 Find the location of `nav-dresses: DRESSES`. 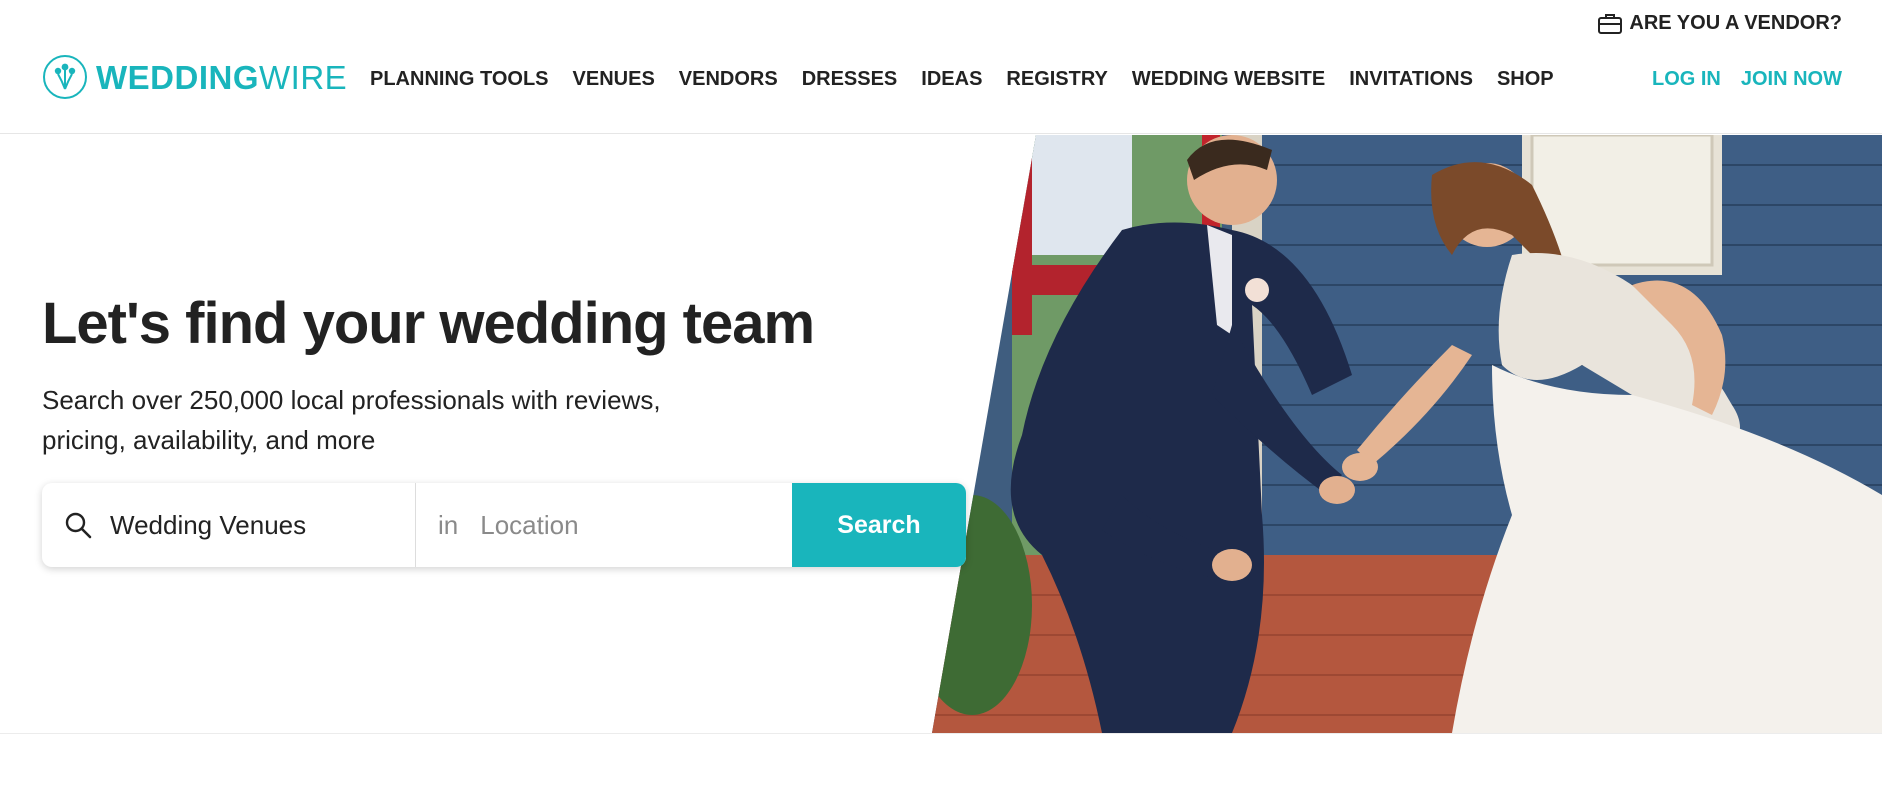

nav-dresses: DRESSES is located at coordinates (850, 79).